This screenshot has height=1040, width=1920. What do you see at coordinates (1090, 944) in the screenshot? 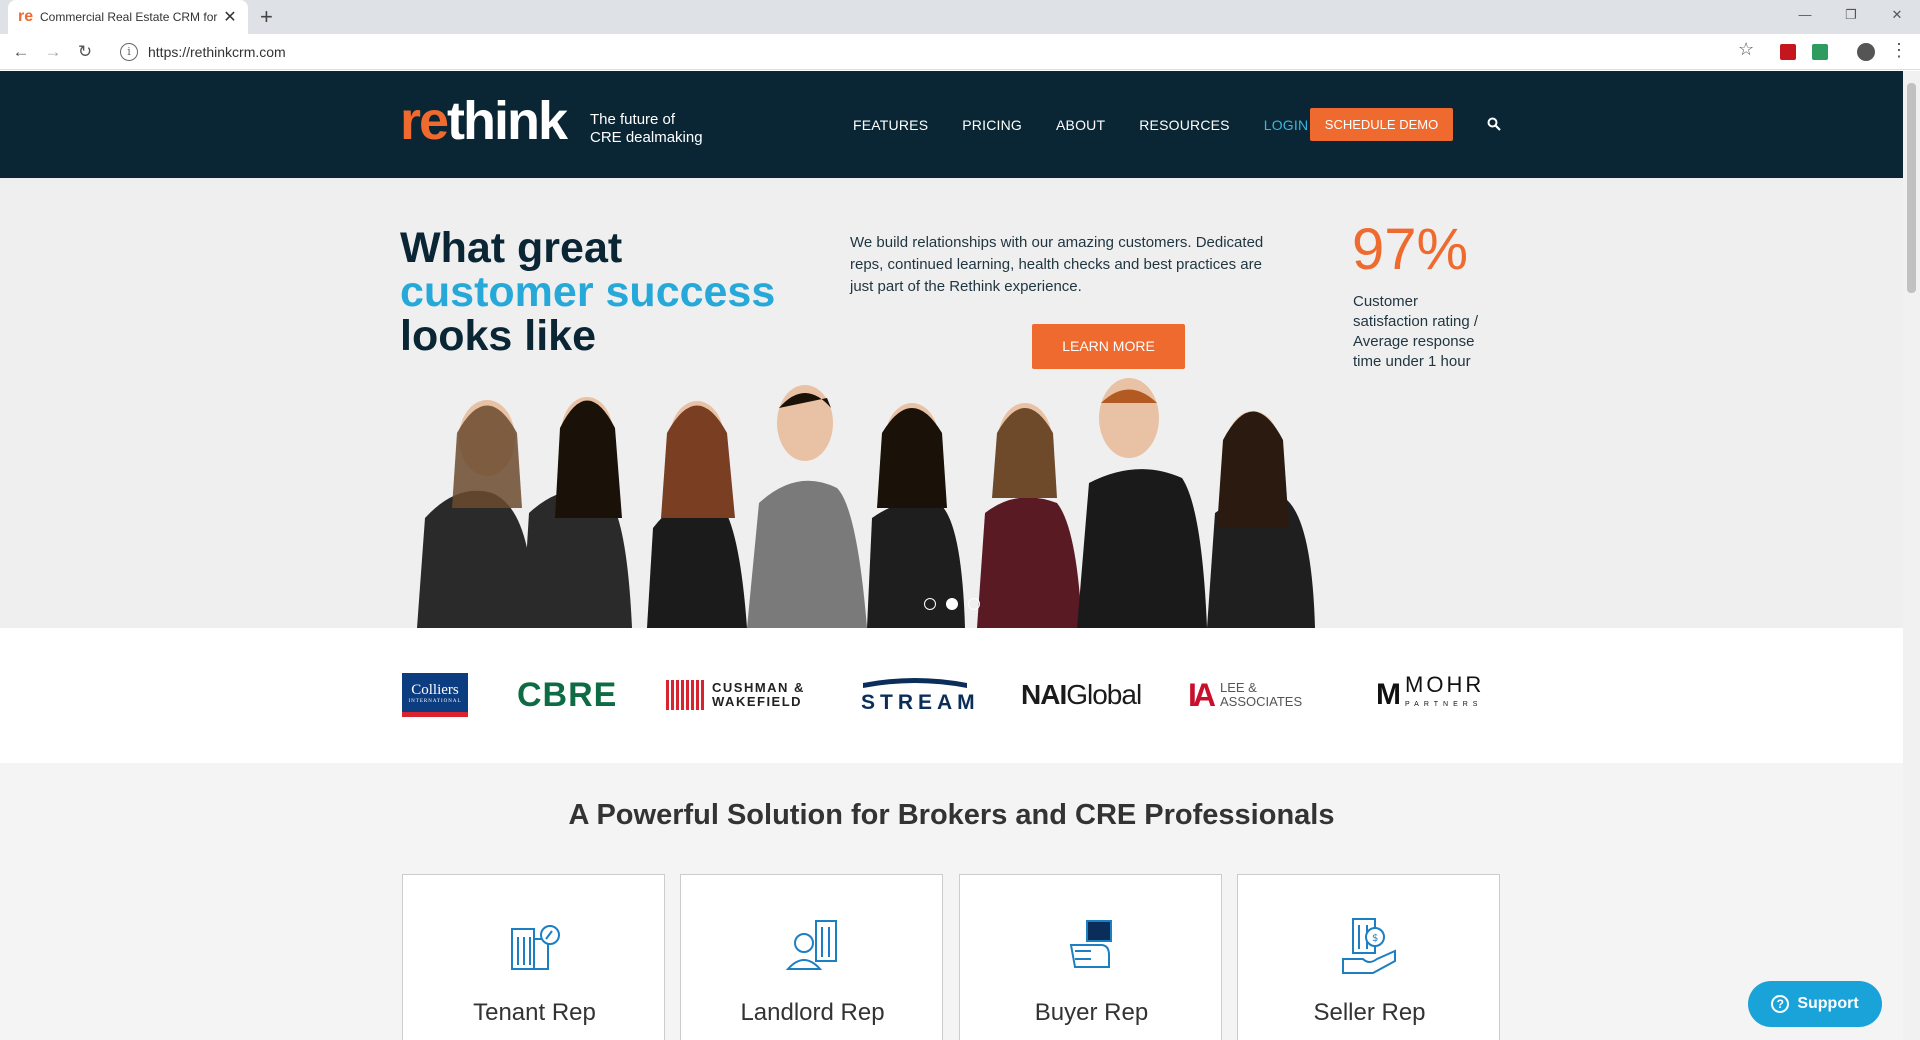
I see `buyer-hand-icon` at bounding box center [1090, 944].